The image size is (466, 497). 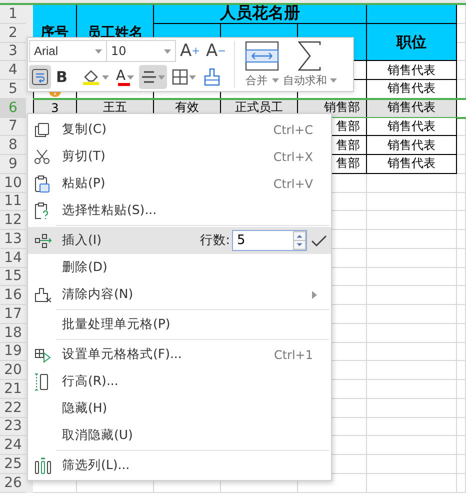 I want to click on row-number: 20, so click(x=13, y=370).